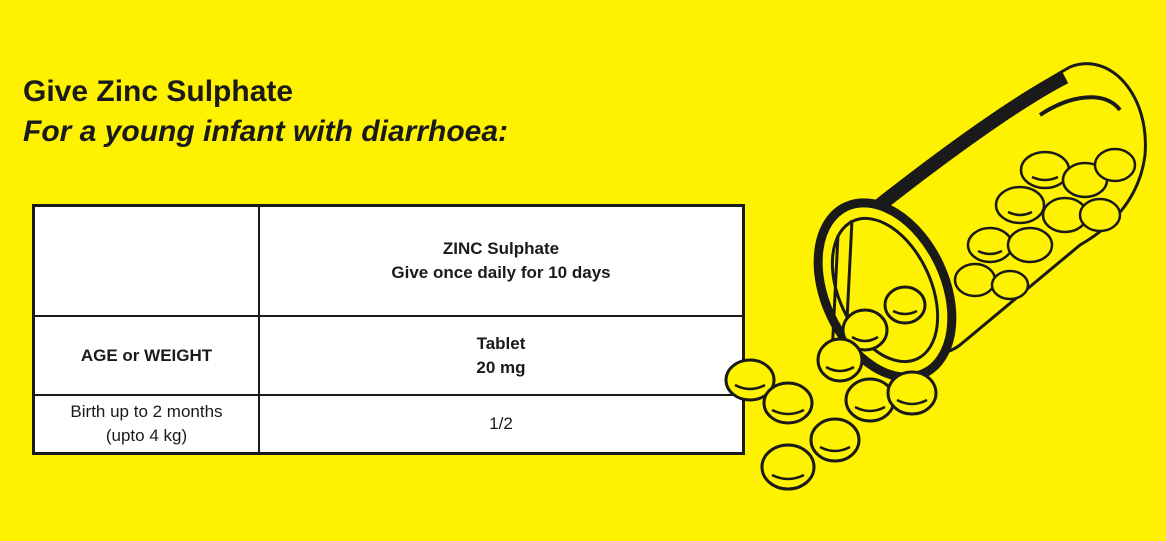  What do you see at coordinates (158, 91) in the screenshot?
I see `page-title: Give Zinc Sulphate` at bounding box center [158, 91].